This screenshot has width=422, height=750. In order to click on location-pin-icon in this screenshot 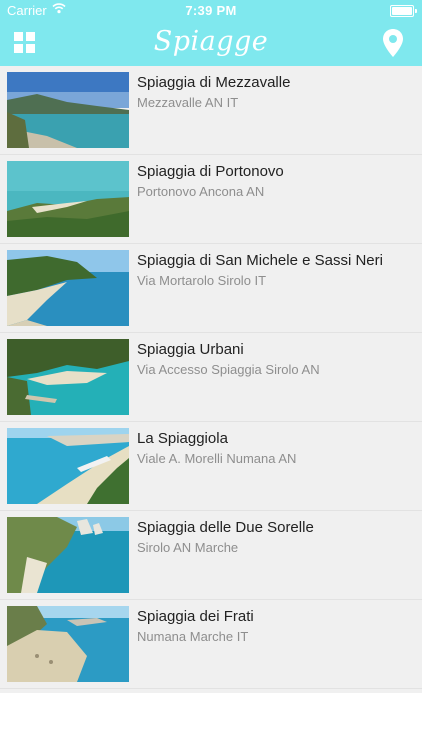, I will do `click(393, 43)`.